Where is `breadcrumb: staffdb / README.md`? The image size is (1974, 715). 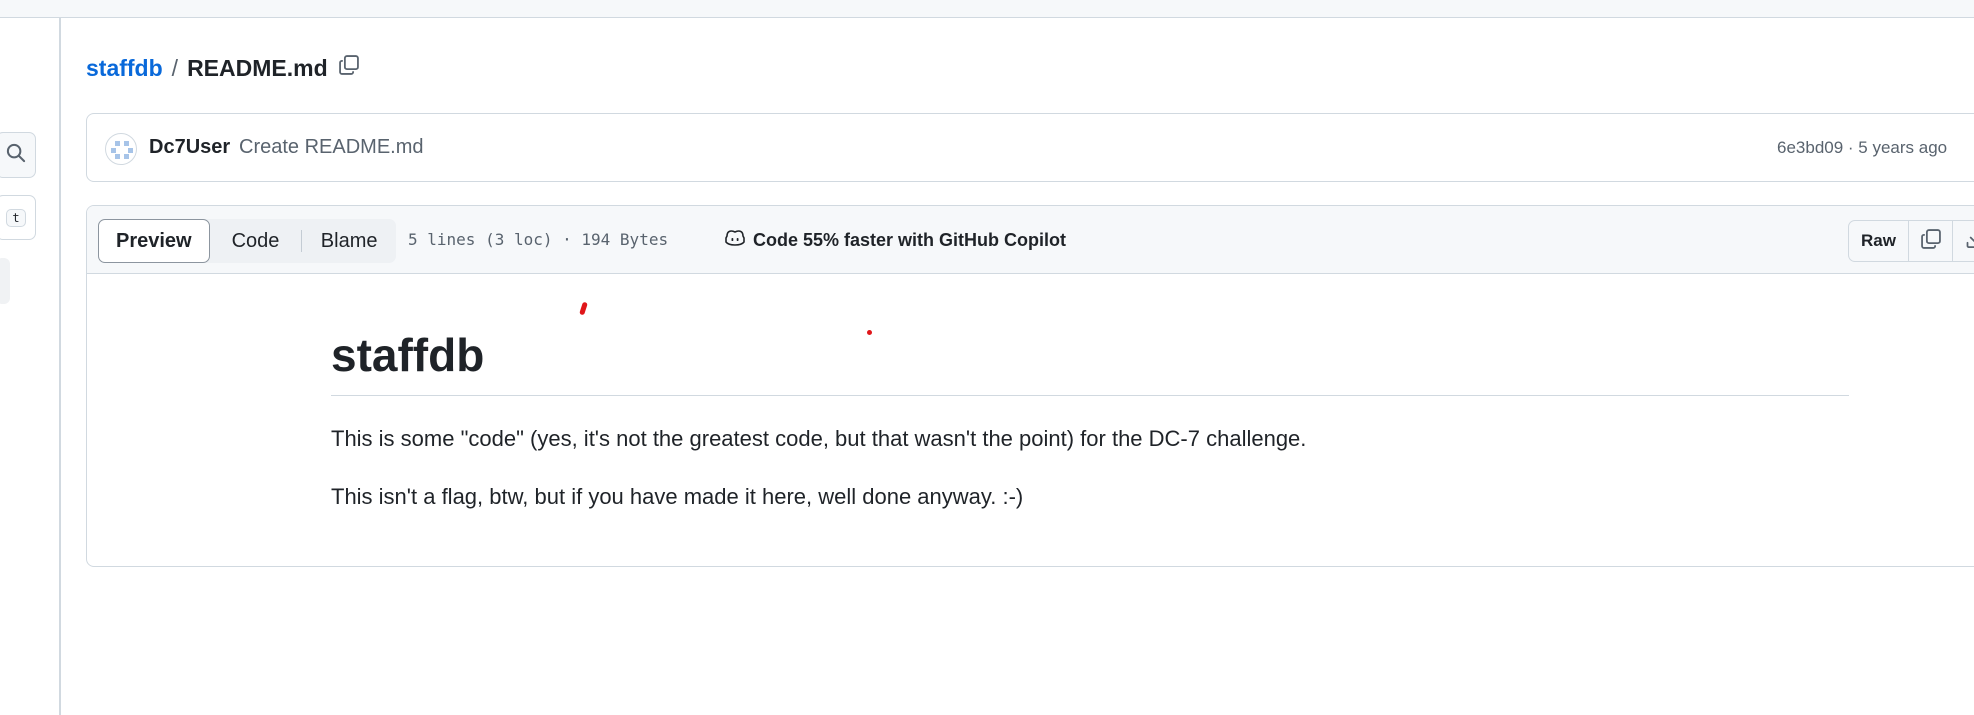
breadcrumb: staffdb / README.md is located at coordinates (223, 68).